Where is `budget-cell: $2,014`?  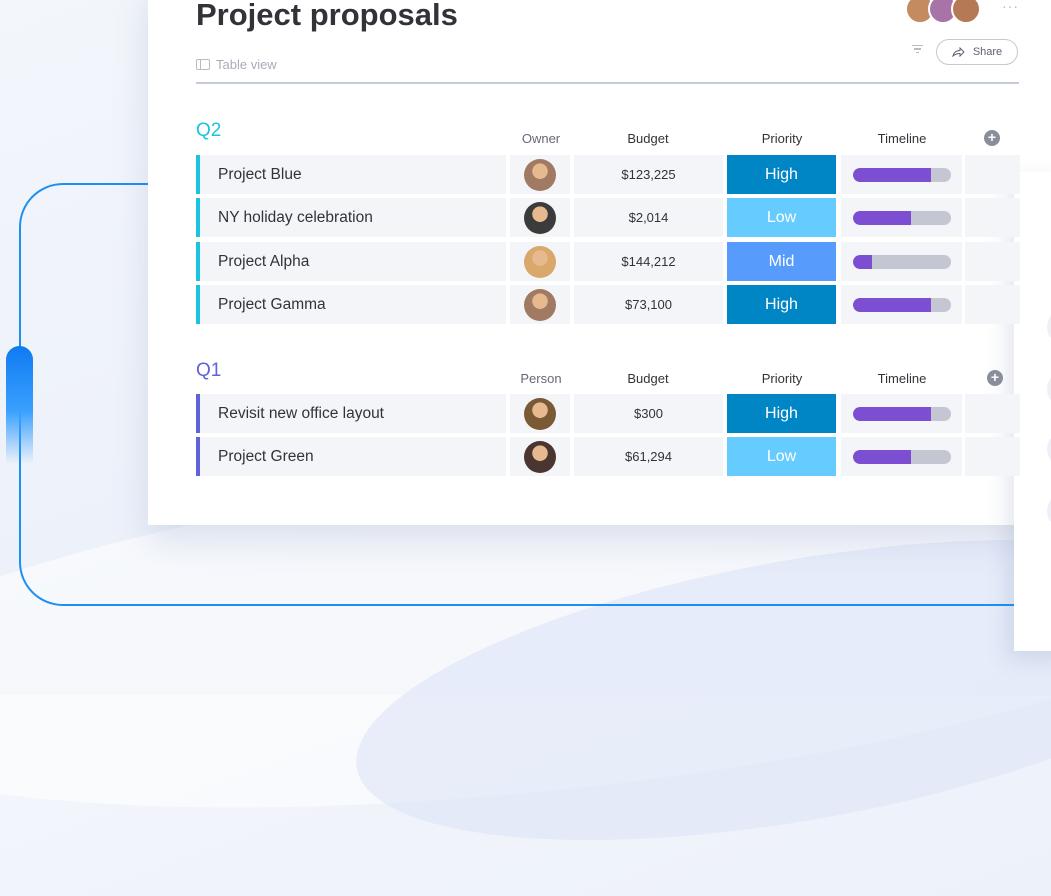
budget-cell: $2,014 is located at coordinates (648, 217).